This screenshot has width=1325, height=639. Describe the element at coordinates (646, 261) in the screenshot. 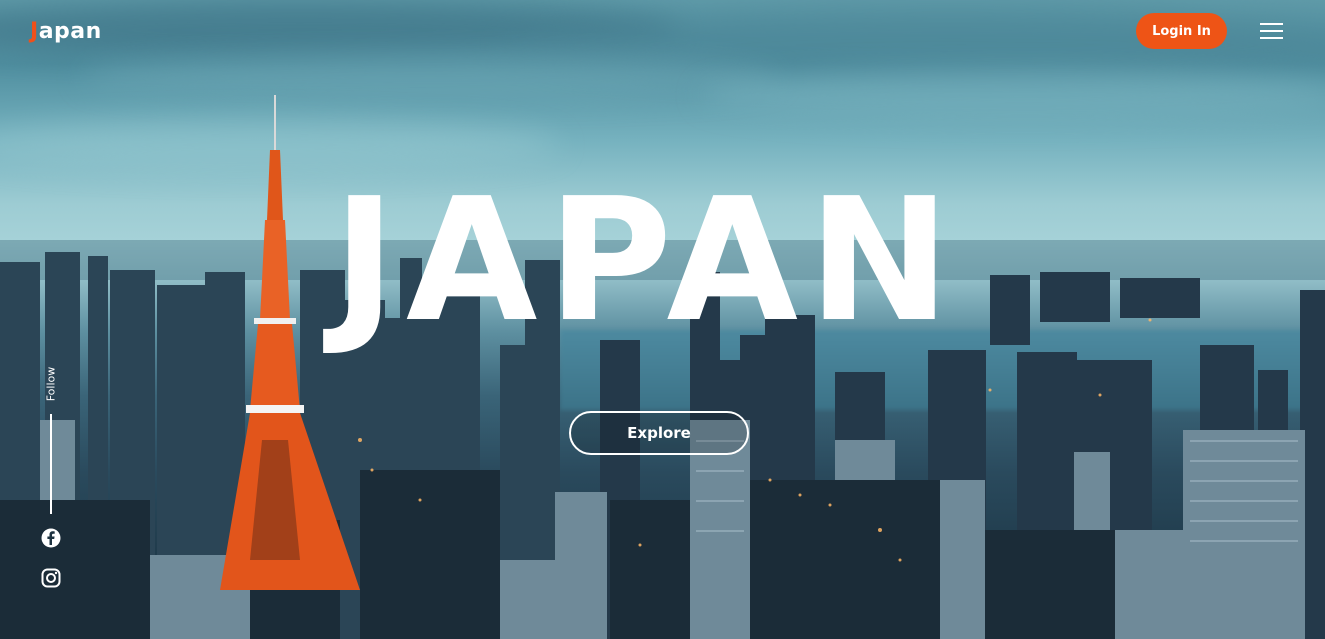

I see `hero-title: JAPAN` at that location.